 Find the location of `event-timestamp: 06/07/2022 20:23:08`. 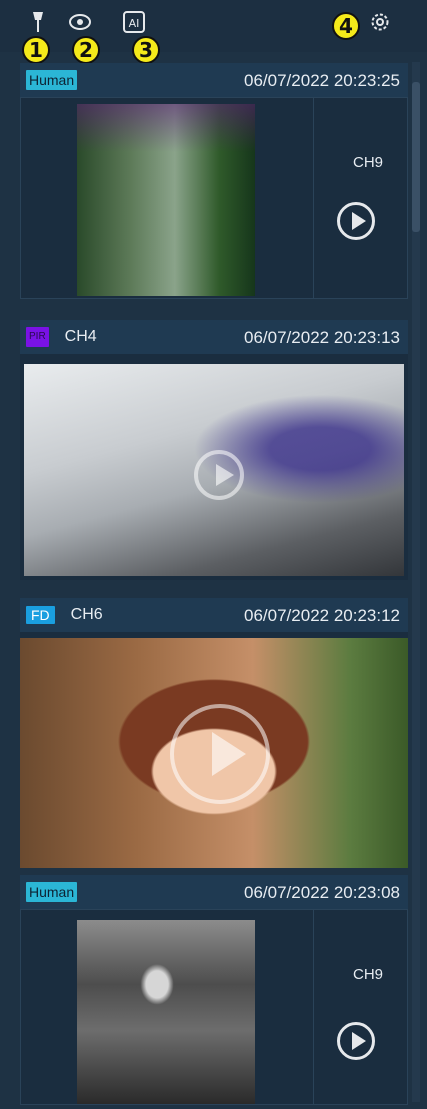

event-timestamp: 06/07/2022 20:23:08 is located at coordinates (322, 892).